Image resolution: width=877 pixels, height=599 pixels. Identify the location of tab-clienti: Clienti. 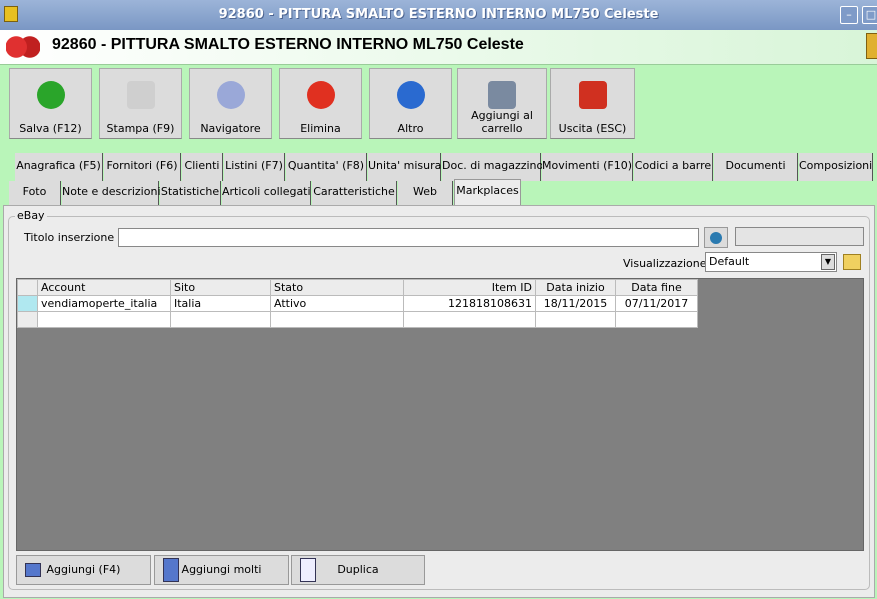
(202, 167).